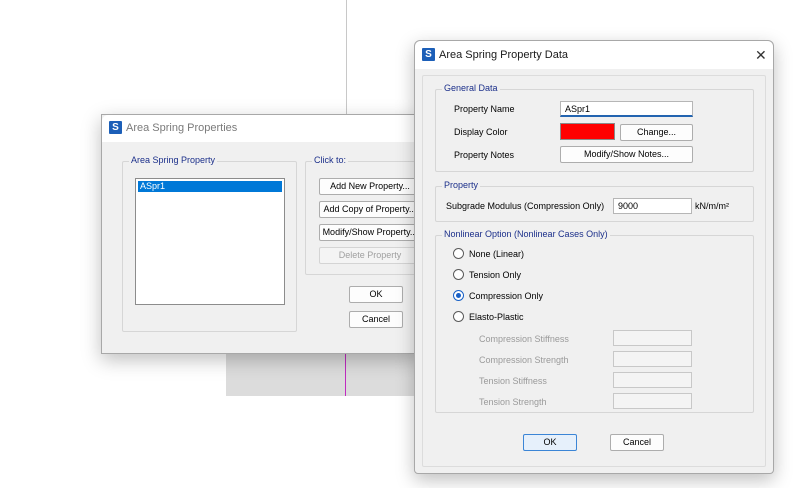  I want to click on radio-elasto-plastic, so click(458, 316).